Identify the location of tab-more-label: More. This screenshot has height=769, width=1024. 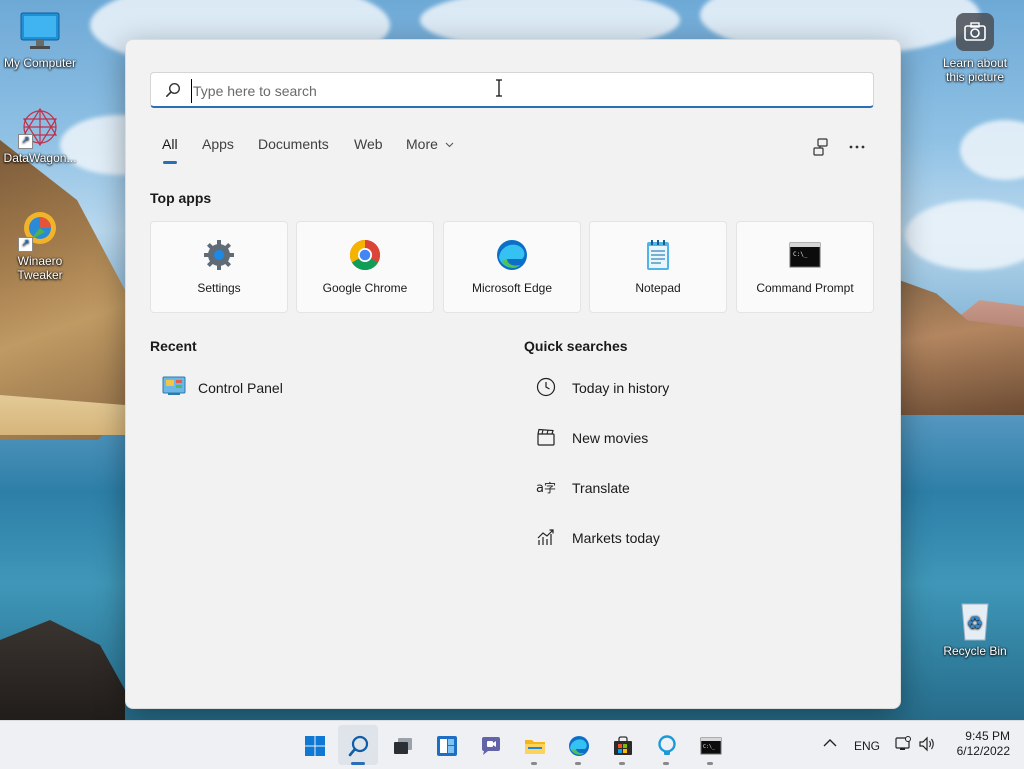
(422, 144).